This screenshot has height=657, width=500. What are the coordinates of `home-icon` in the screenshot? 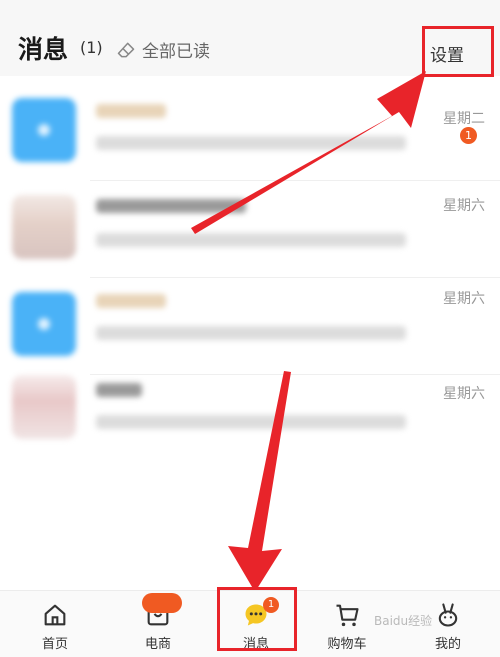 It's located at (55, 615).